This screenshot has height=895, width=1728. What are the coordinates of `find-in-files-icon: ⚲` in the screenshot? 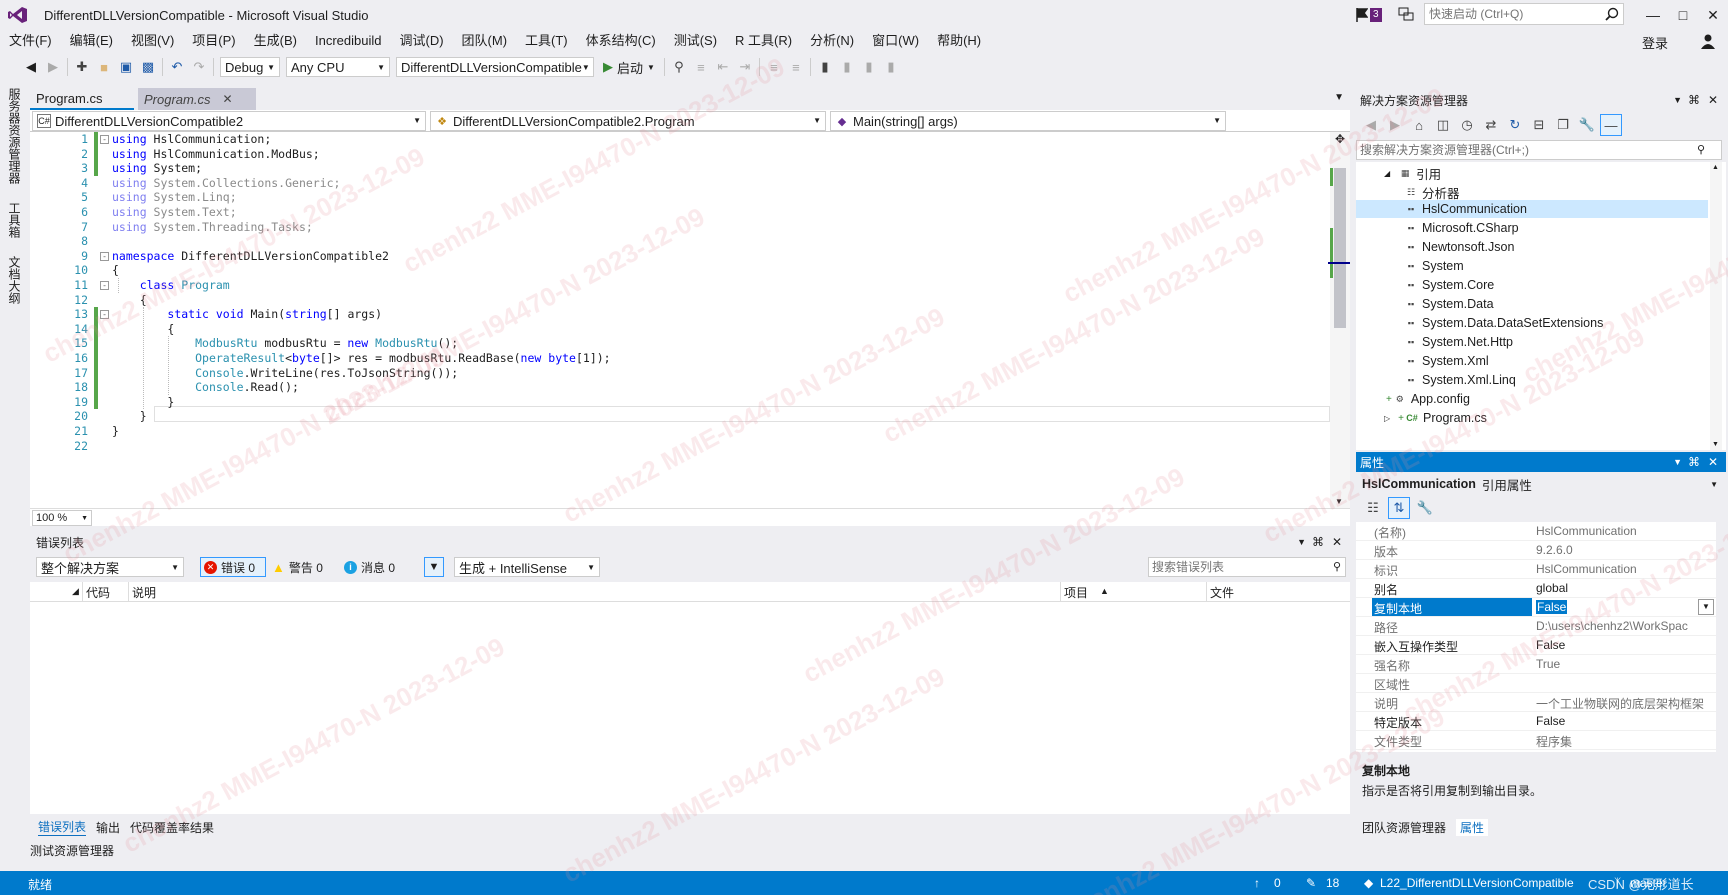 It's located at (679, 67).